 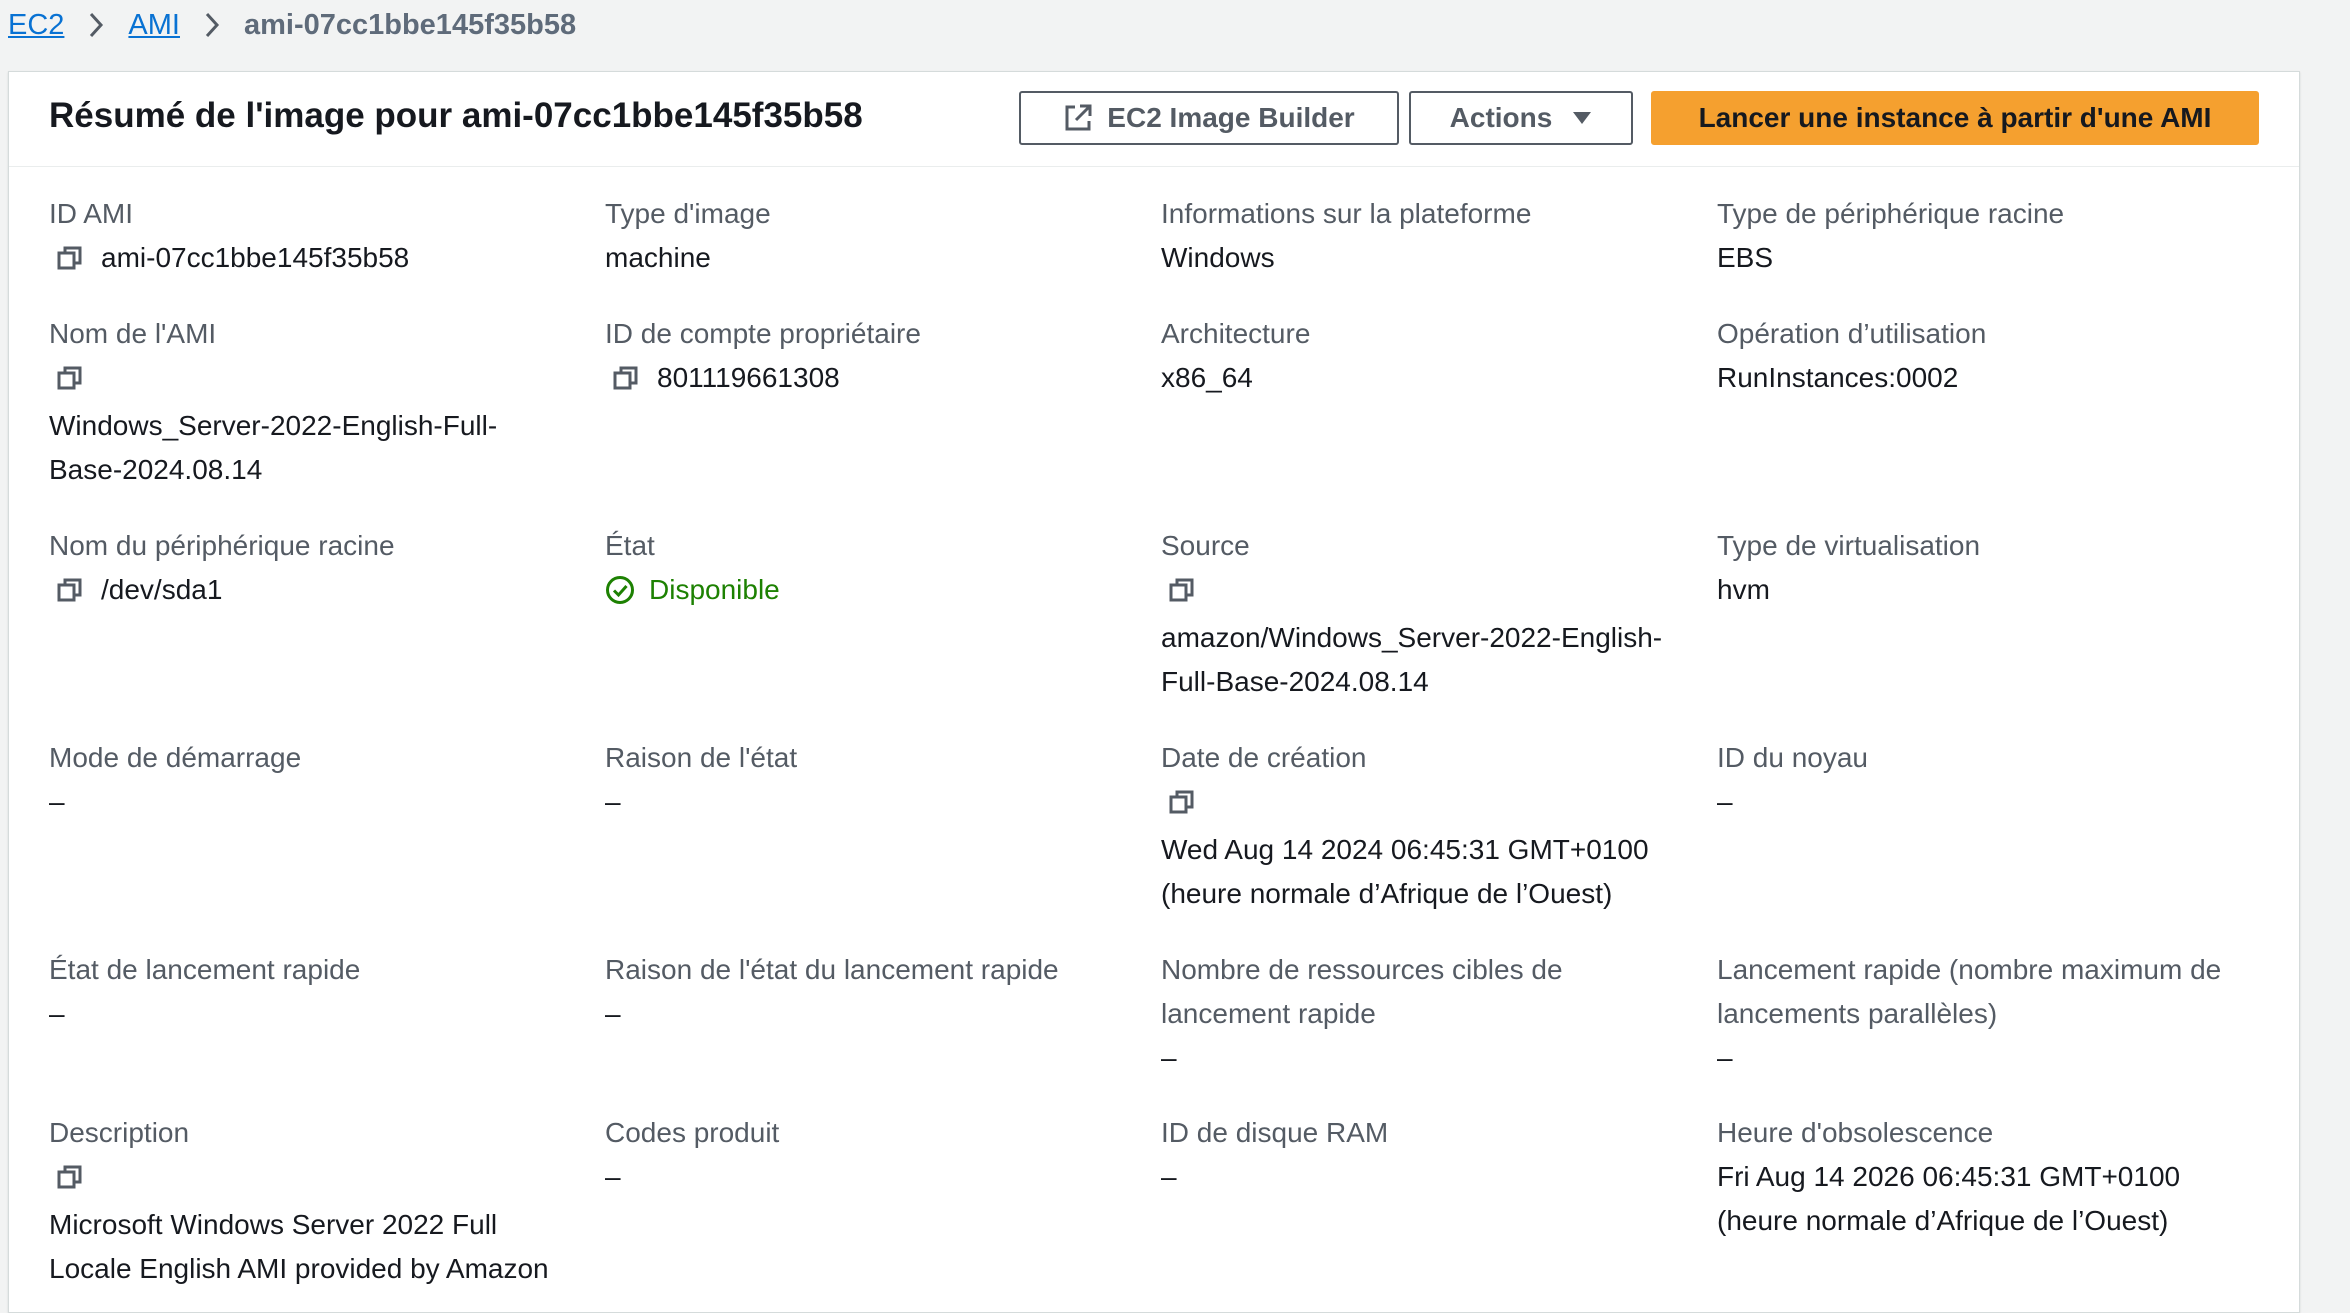 I want to click on field-value: hvm, so click(x=1743, y=589).